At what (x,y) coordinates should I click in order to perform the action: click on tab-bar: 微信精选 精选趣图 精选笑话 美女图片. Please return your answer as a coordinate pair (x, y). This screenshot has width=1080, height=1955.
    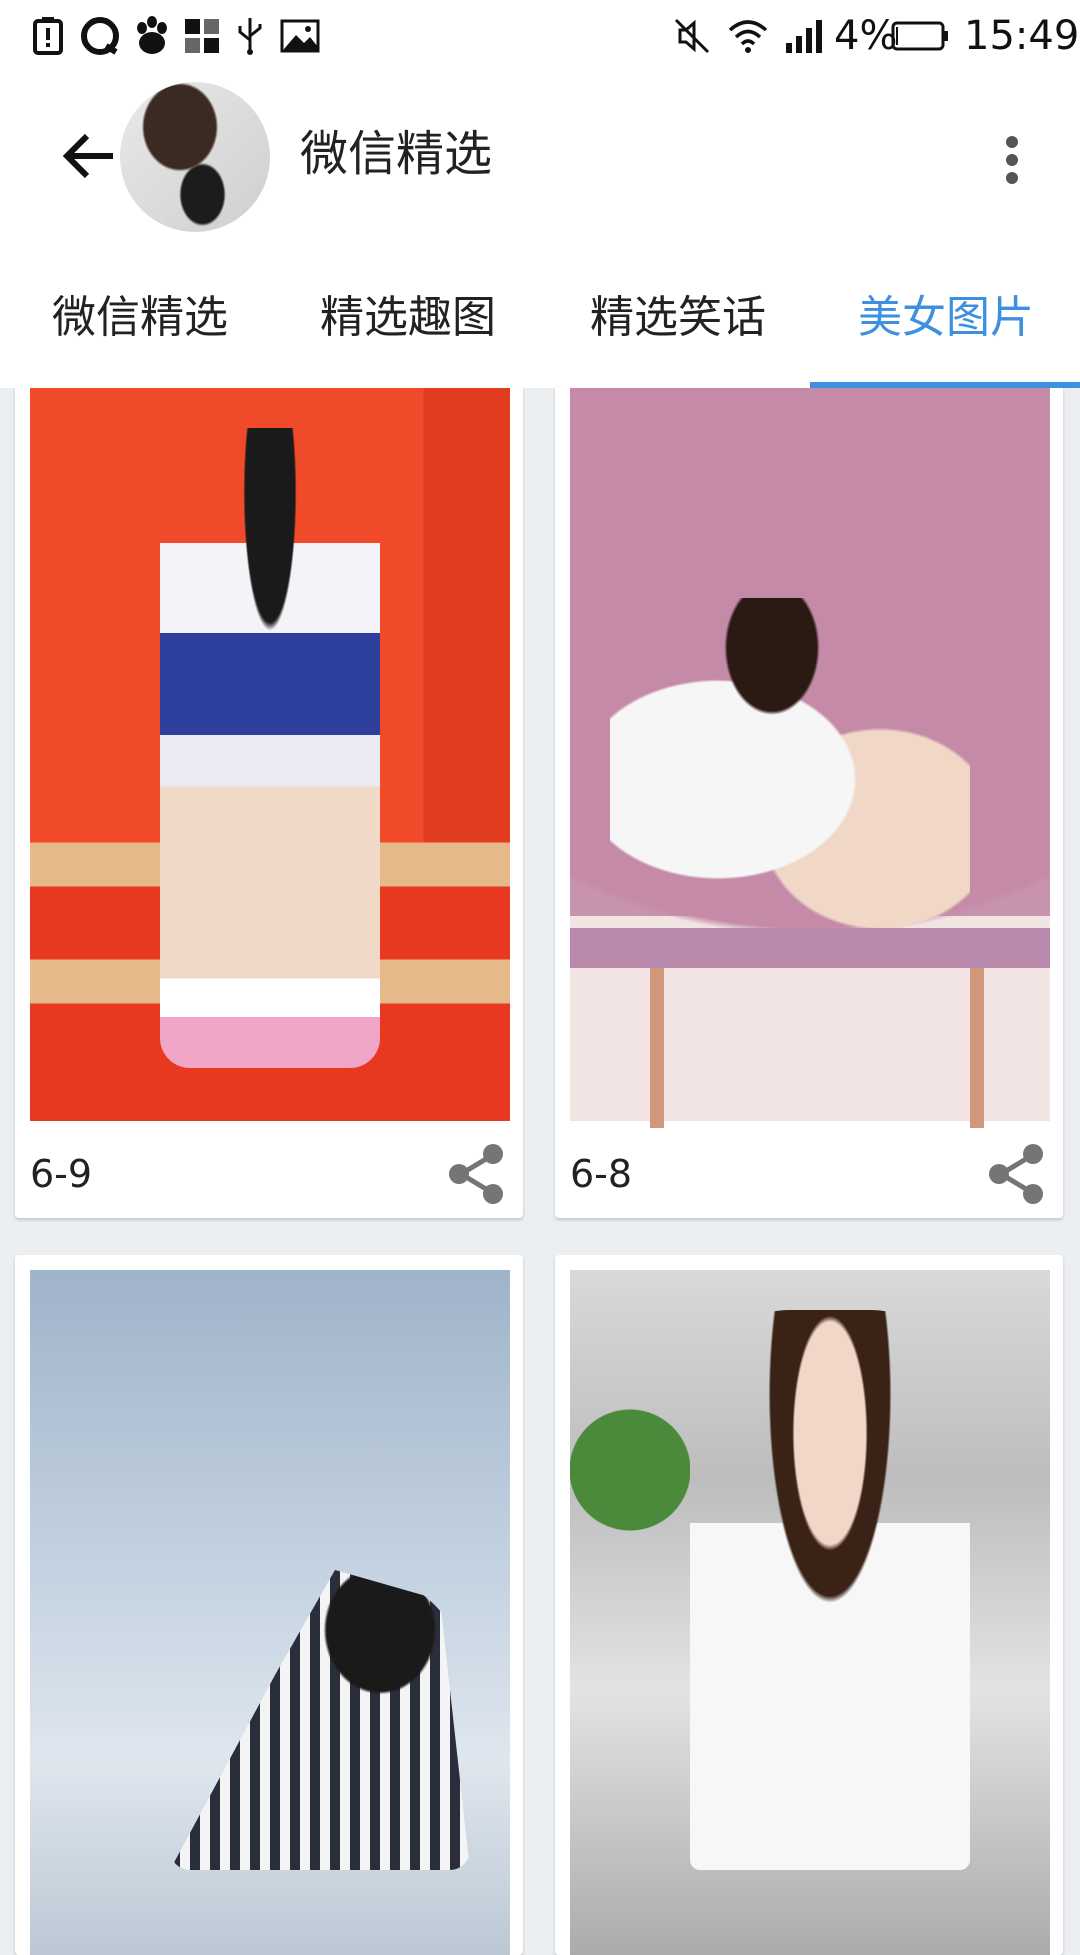
    Looking at the image, I should click on (540, 314).